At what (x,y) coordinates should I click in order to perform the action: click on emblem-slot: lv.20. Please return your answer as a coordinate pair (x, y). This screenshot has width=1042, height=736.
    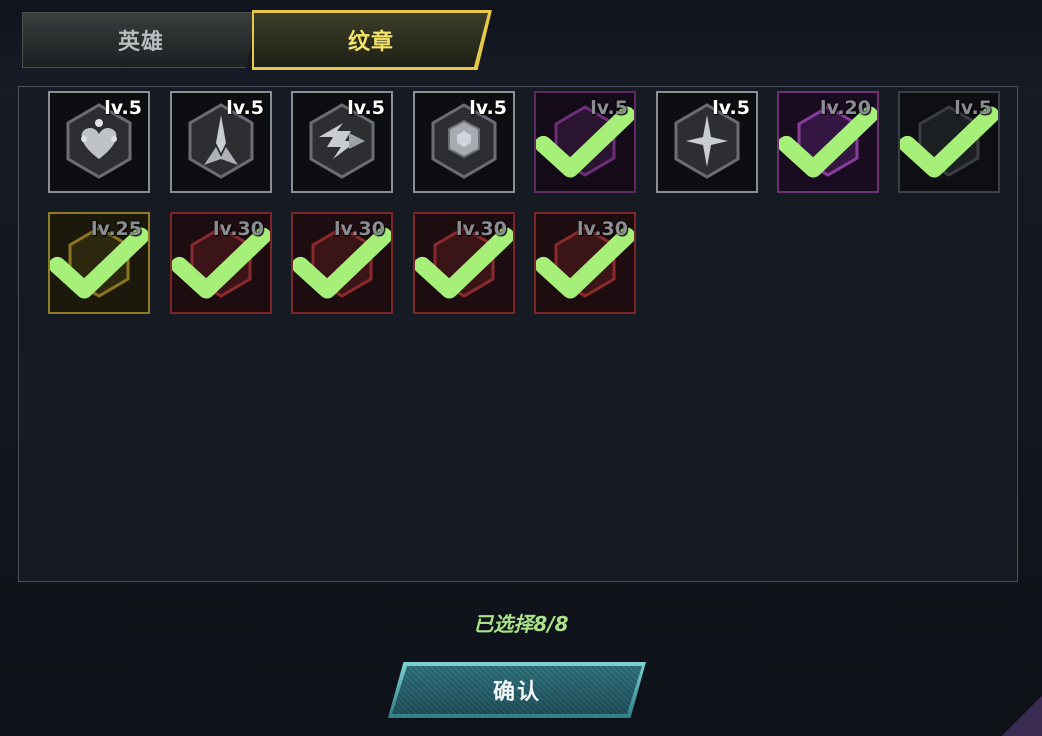
    Looking at the image, I should click on (828, 142).